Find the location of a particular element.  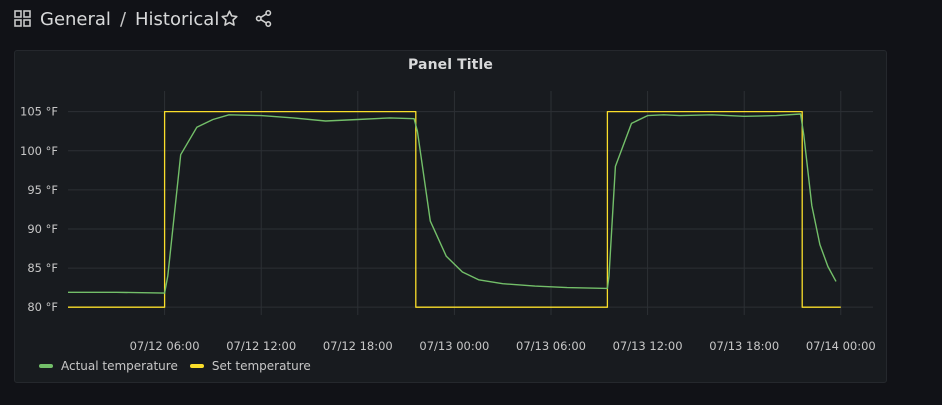

breadcrumb: General / Historical is located at coordinates (129, 19).